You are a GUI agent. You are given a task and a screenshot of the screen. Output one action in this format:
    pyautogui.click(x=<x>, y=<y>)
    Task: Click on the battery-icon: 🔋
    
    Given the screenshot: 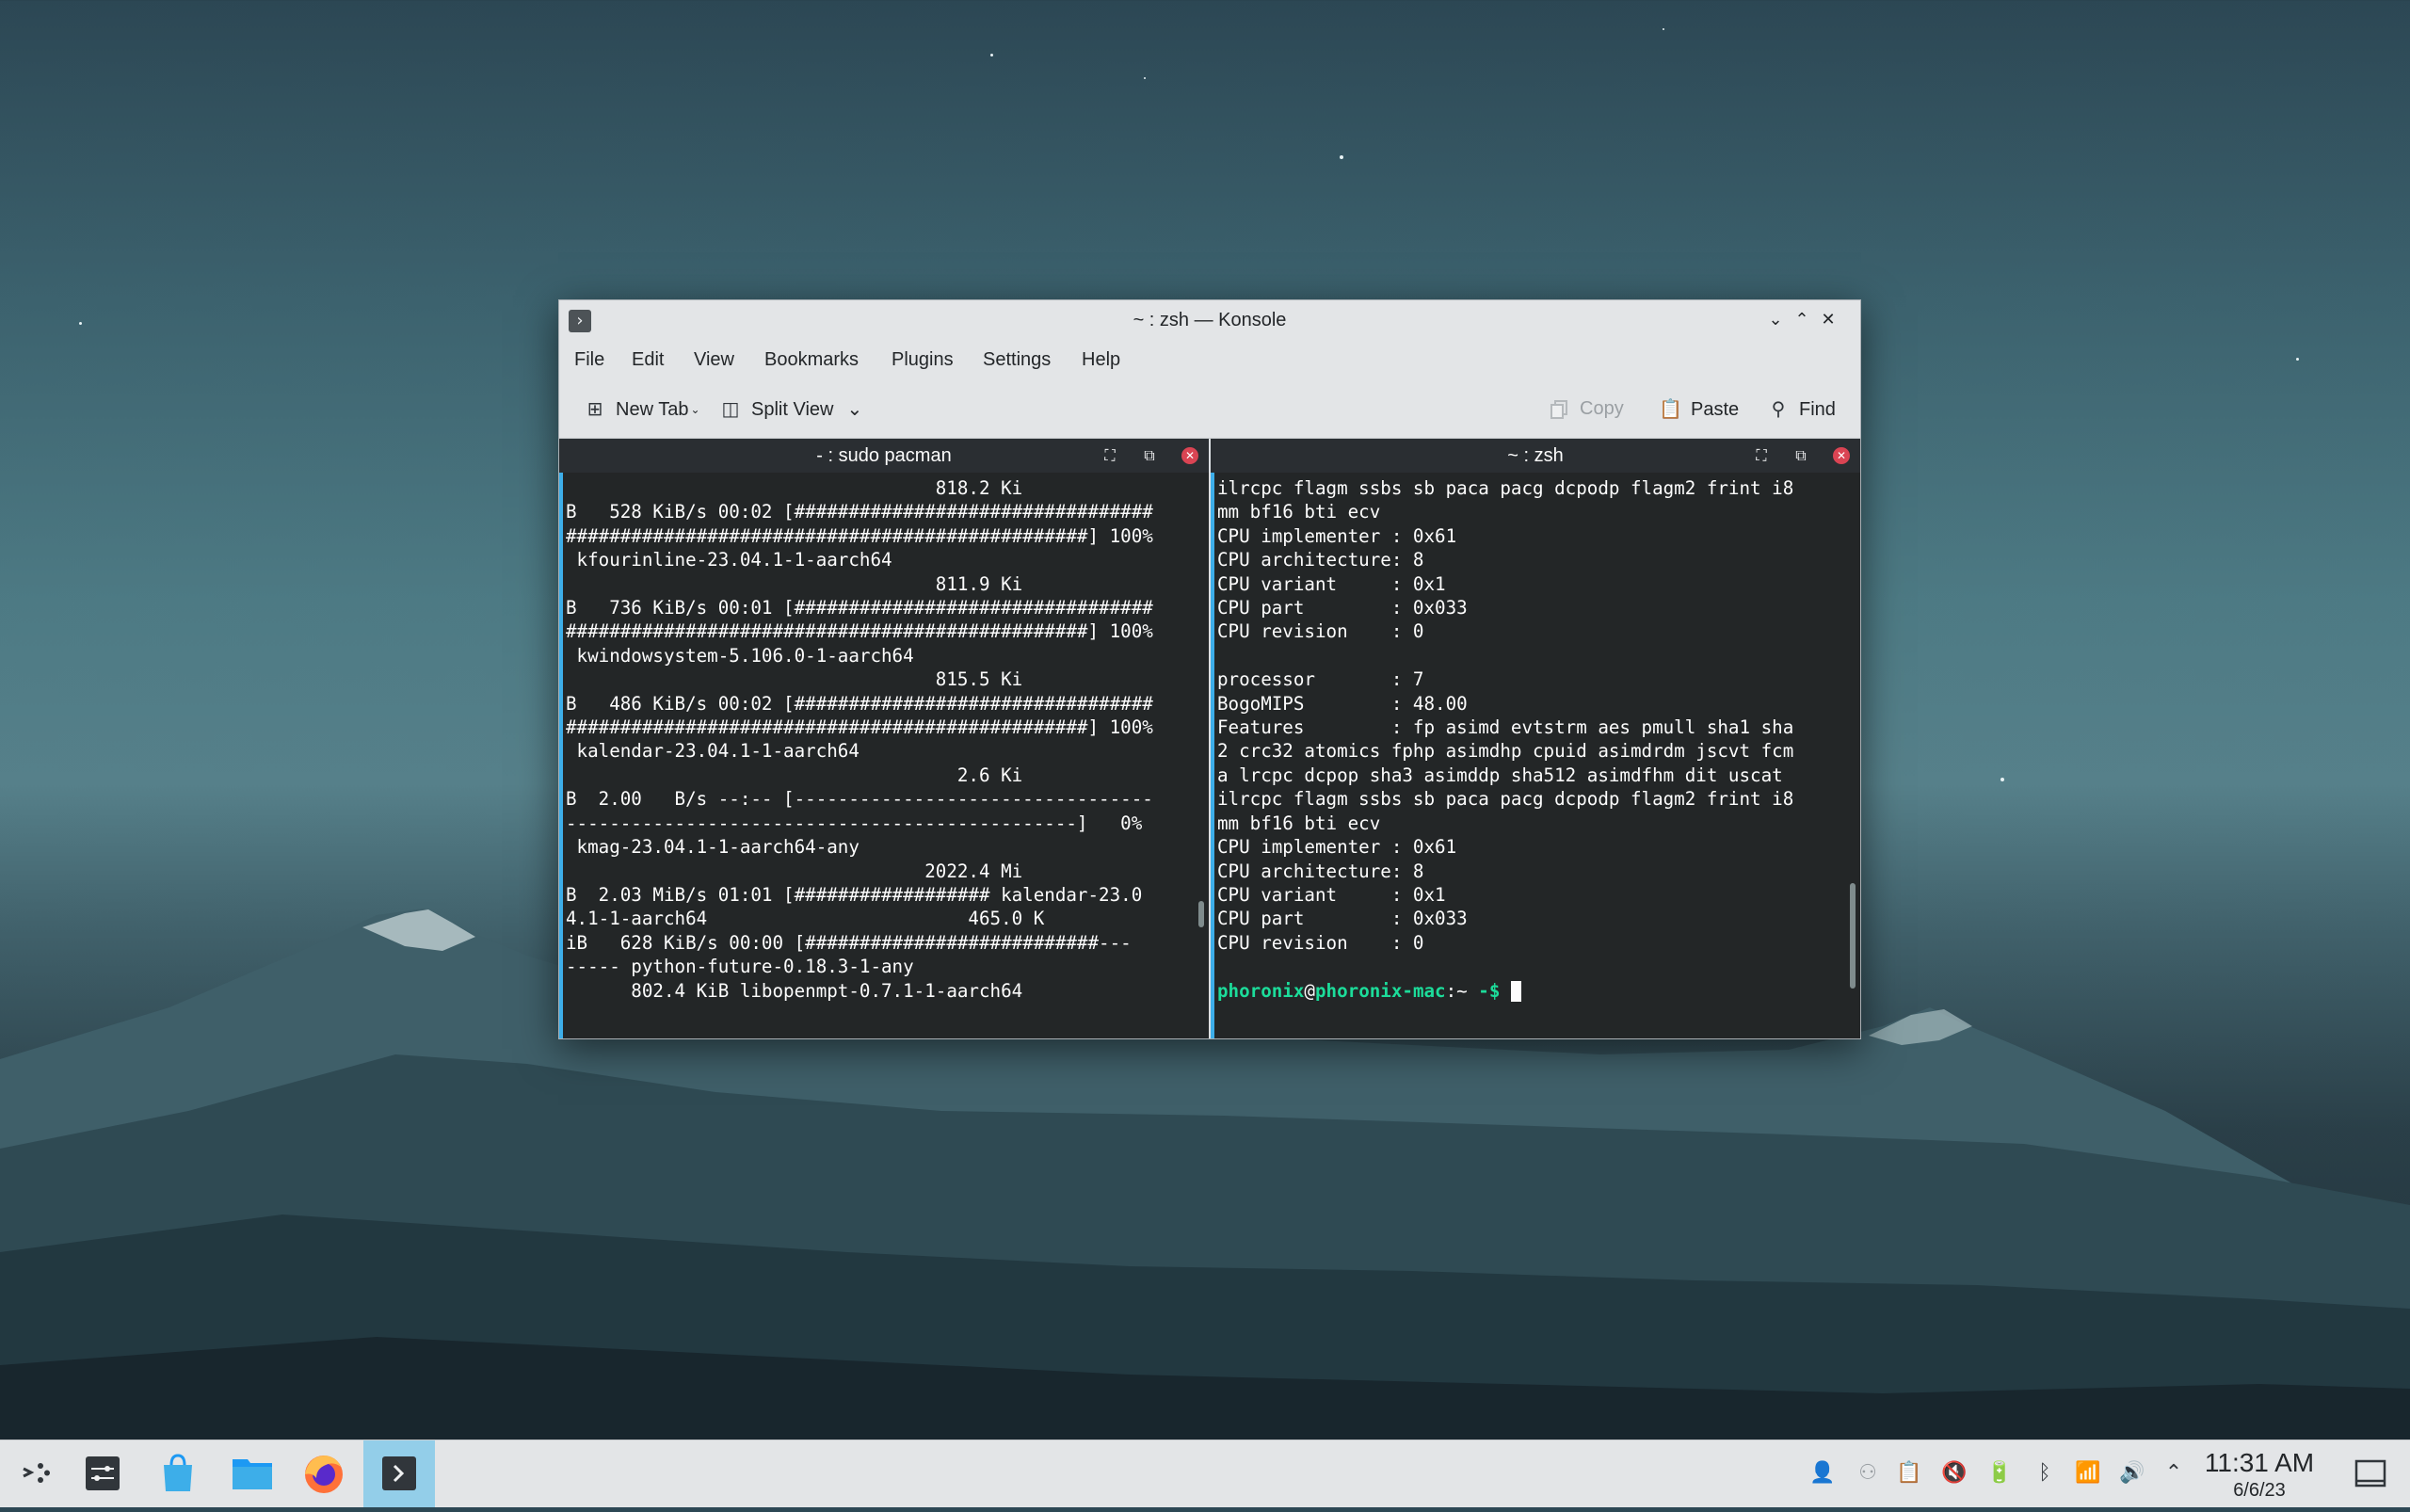 What is the action you would take?
    pyautogui.click(x=2000, y=1473)
    